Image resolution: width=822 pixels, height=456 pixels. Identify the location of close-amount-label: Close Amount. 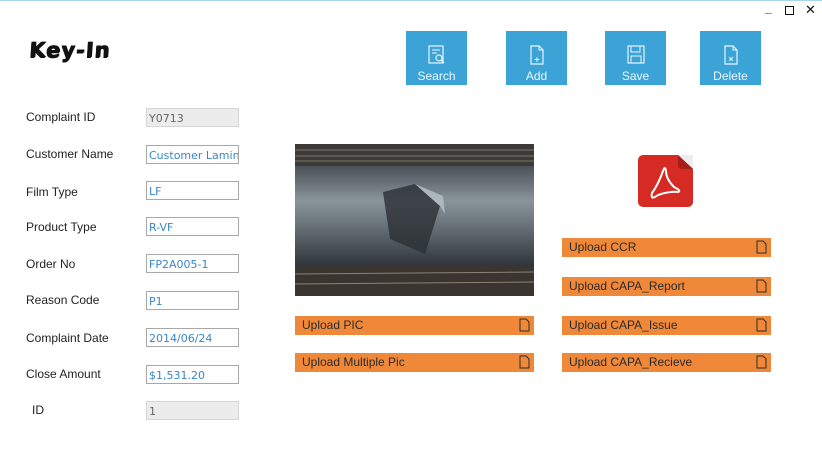
(63, 374).